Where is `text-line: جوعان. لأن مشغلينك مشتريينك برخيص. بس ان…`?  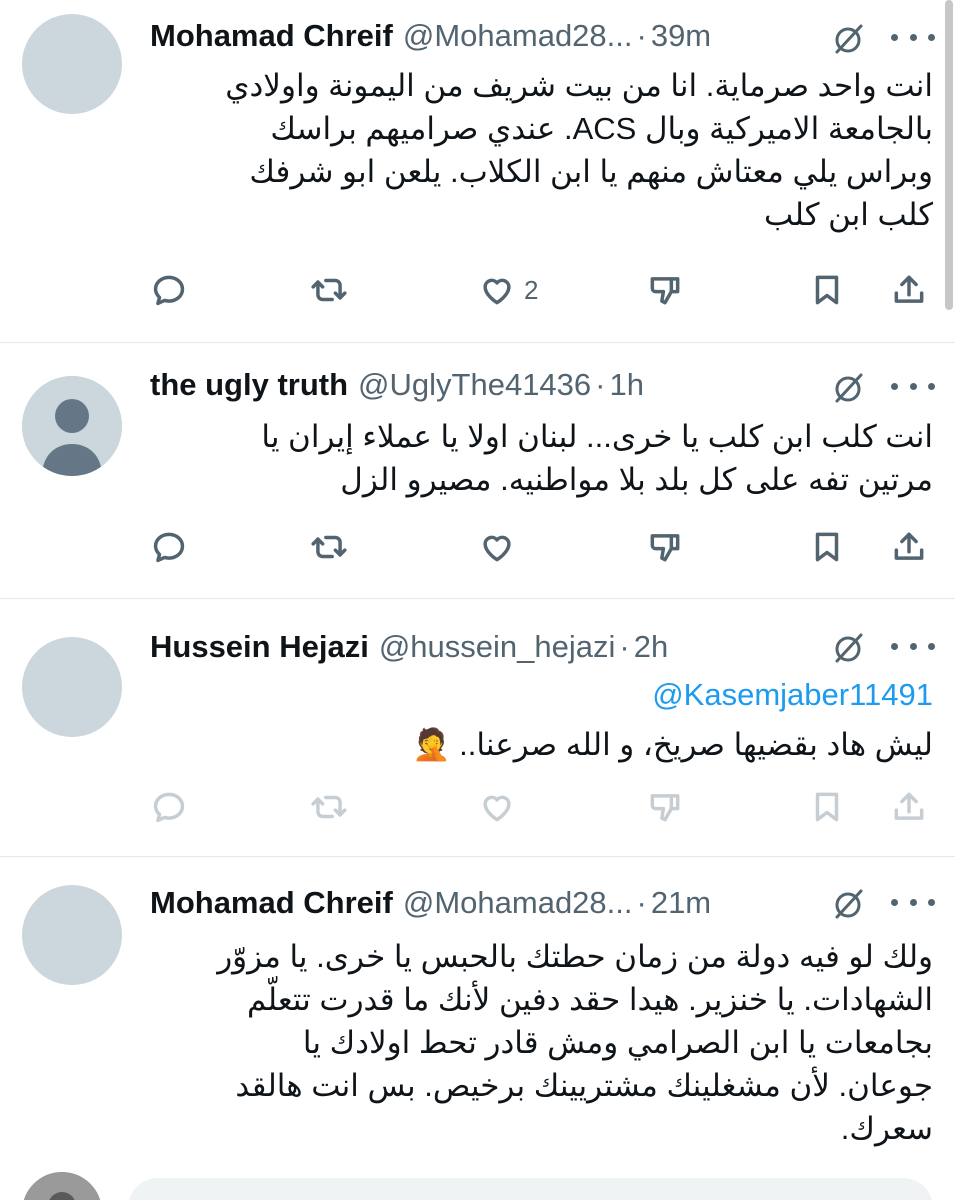 text-line: جوعان. لأن مشغلينك مشتريينك برخيص. بس ان… is located at coordinates (584, 1085).